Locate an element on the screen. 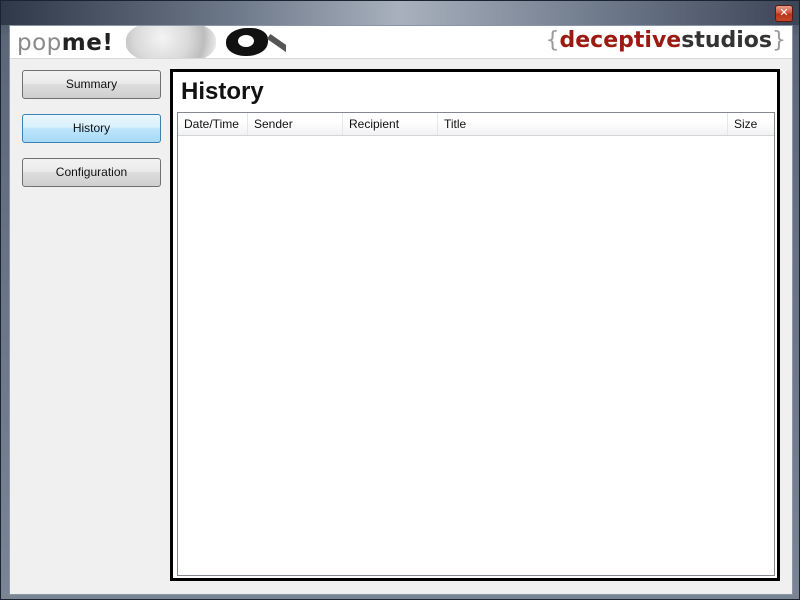 The image size is (800, 600). banner-stripe-graphic is located at coordinates (276, 45).